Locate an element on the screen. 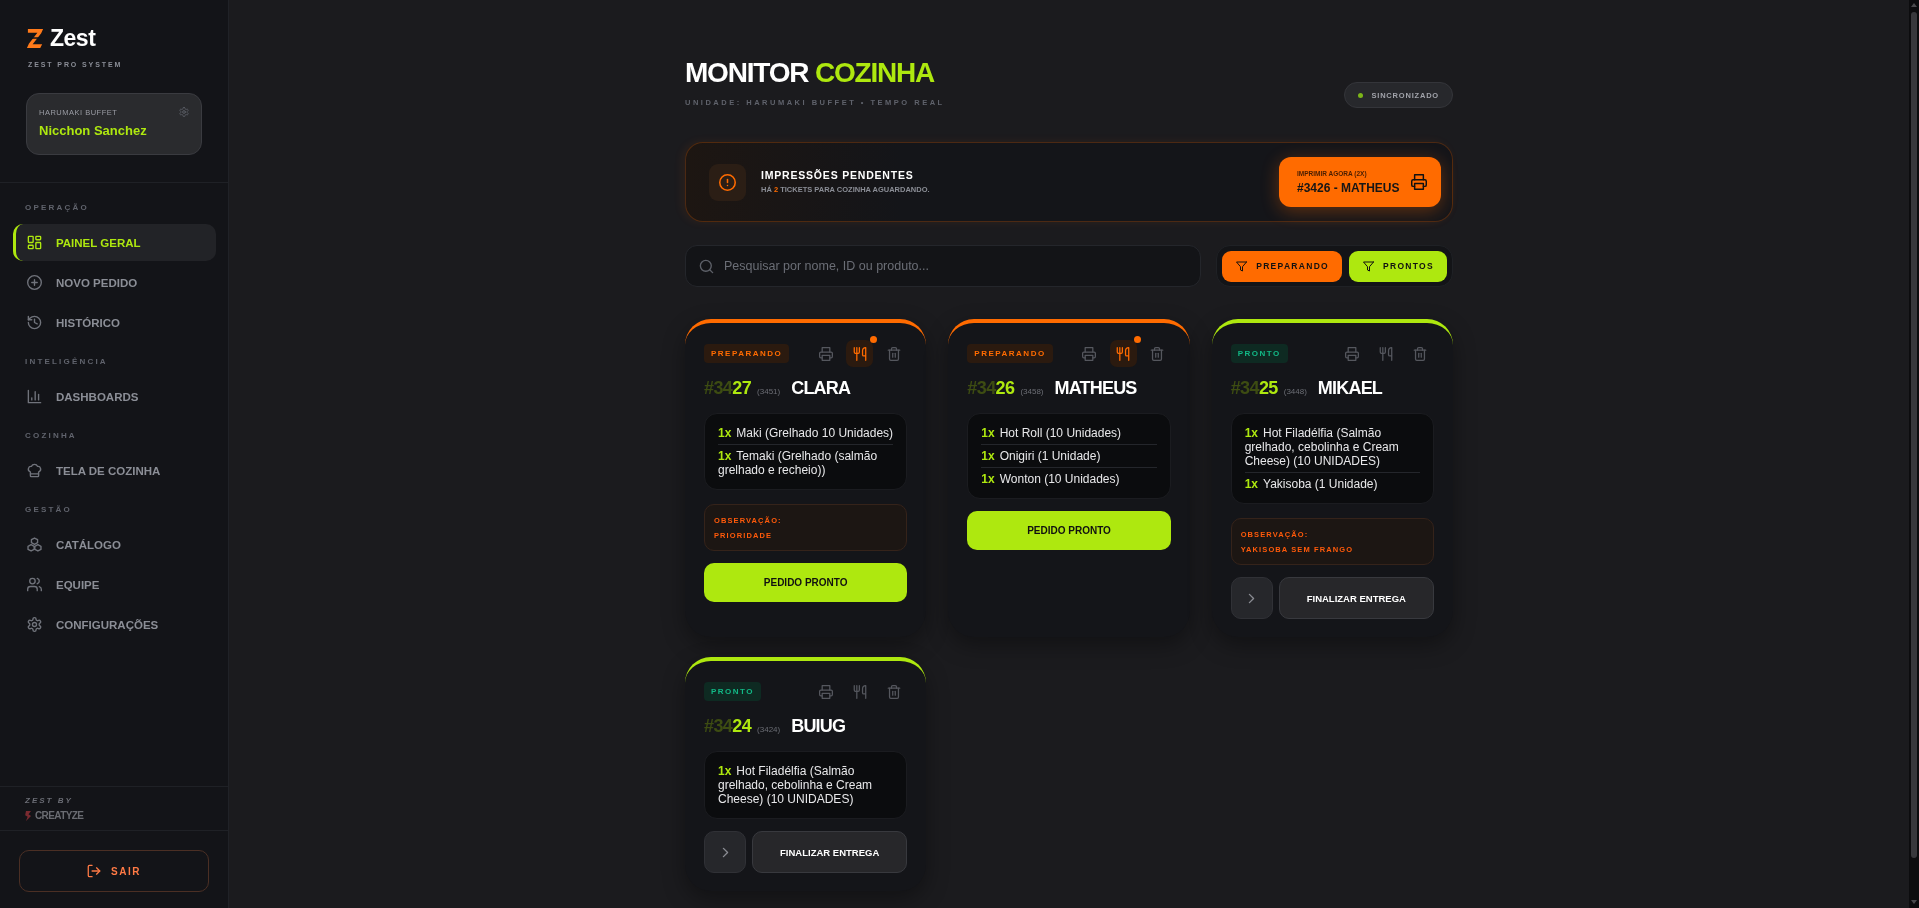  order-item: 1x Wonton (10 Unidades) is located at coordinates (1069, 478).